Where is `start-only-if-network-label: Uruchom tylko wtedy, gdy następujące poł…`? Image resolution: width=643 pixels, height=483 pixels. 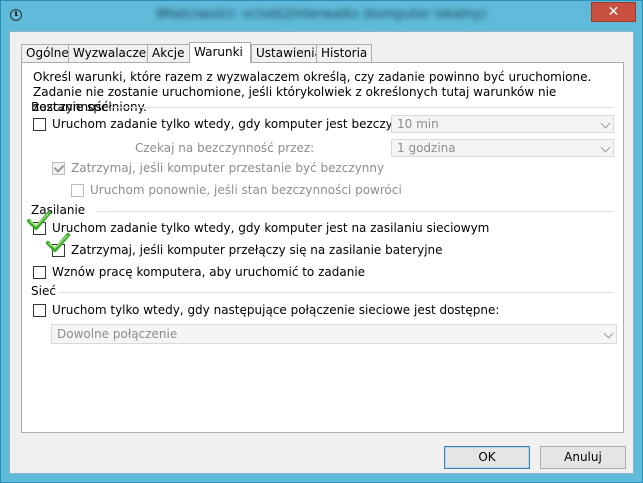 start-only-if-network-label: Uruchom tylko wtedy, gdy następujące poł… is located at coordinates (276, 310).